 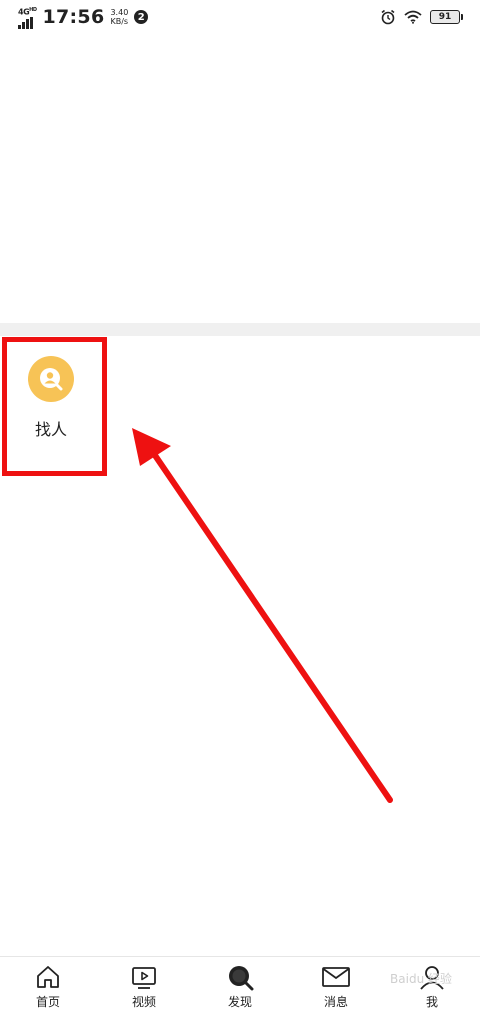 What do you see at coordinates (144, 978) in the screenshot?
I see `video-icon` at bounding box center [144, 978].